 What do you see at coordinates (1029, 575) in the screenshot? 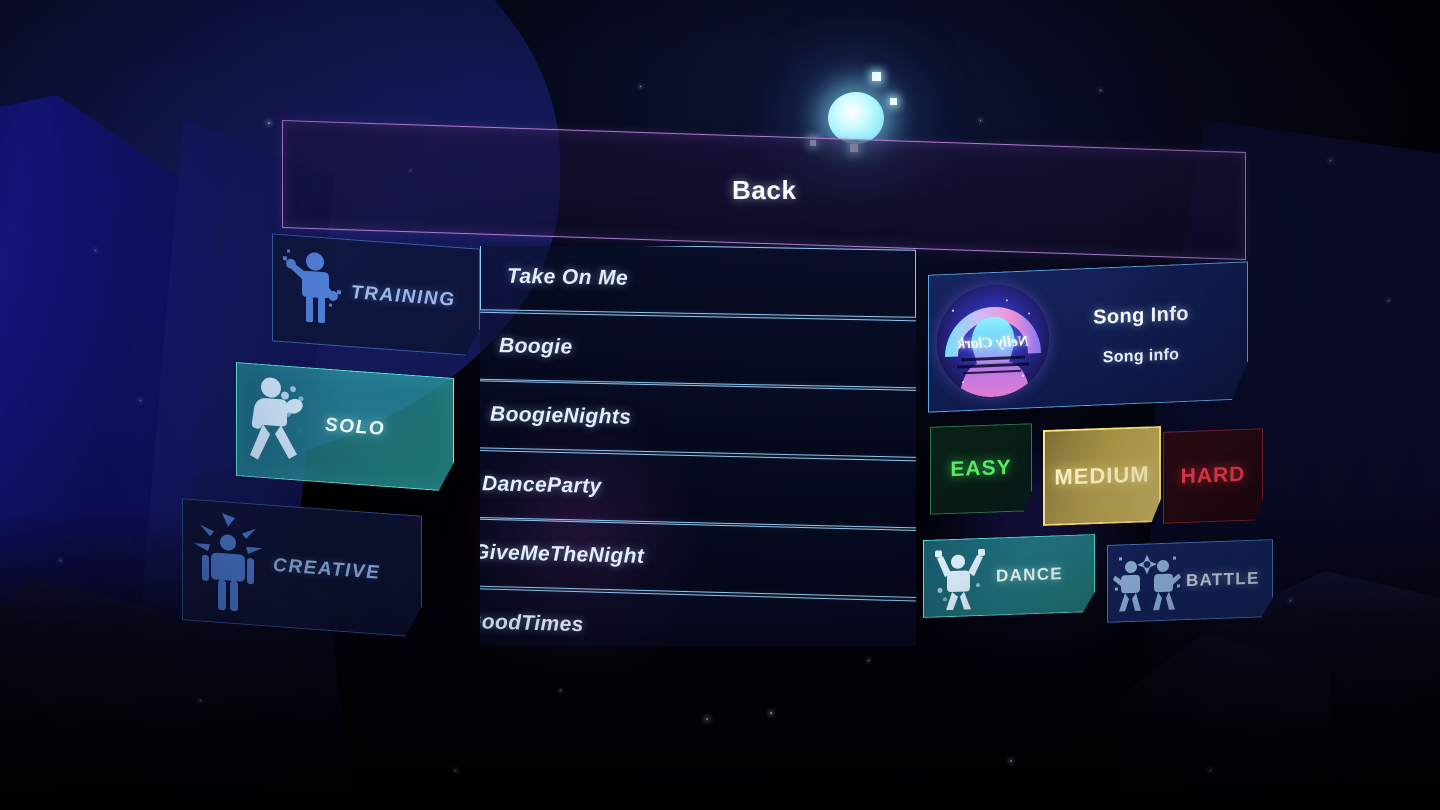
I see `play-mode-button-dance-label: DANCE` at bounding box center [1029, 575].